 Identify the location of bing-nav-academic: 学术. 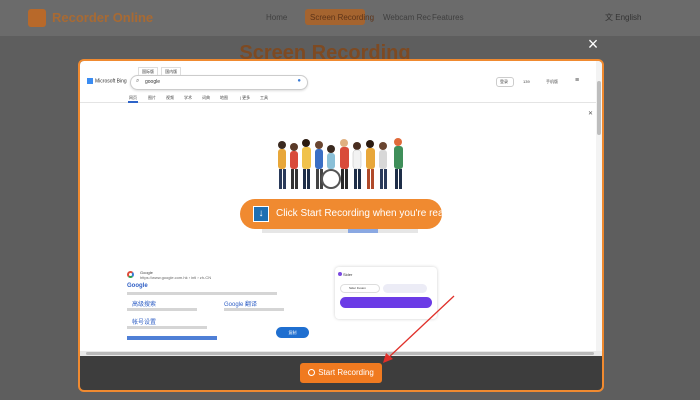
(188, 97).